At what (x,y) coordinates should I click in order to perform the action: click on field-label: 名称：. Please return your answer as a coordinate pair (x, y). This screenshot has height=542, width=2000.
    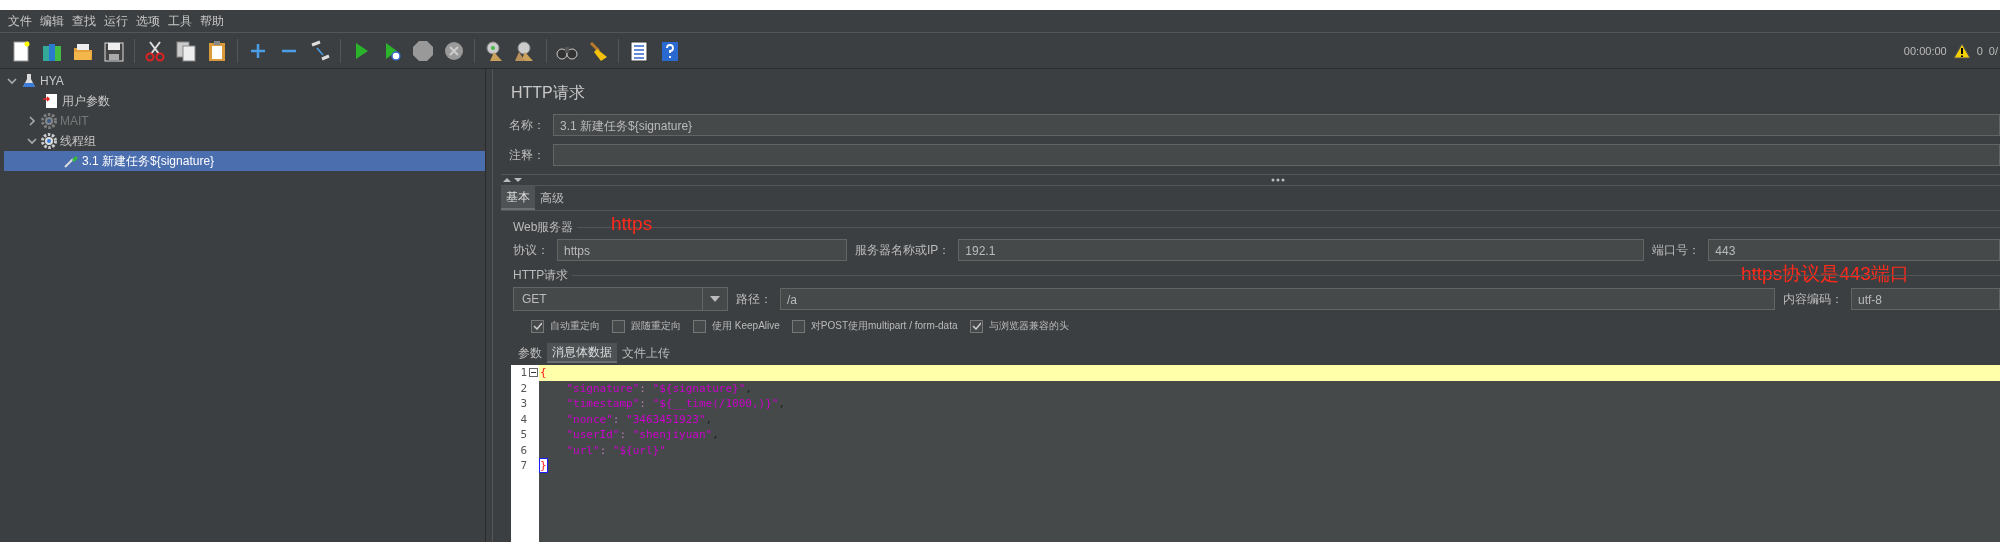
    Looking at the image, I should click on (527, 125).